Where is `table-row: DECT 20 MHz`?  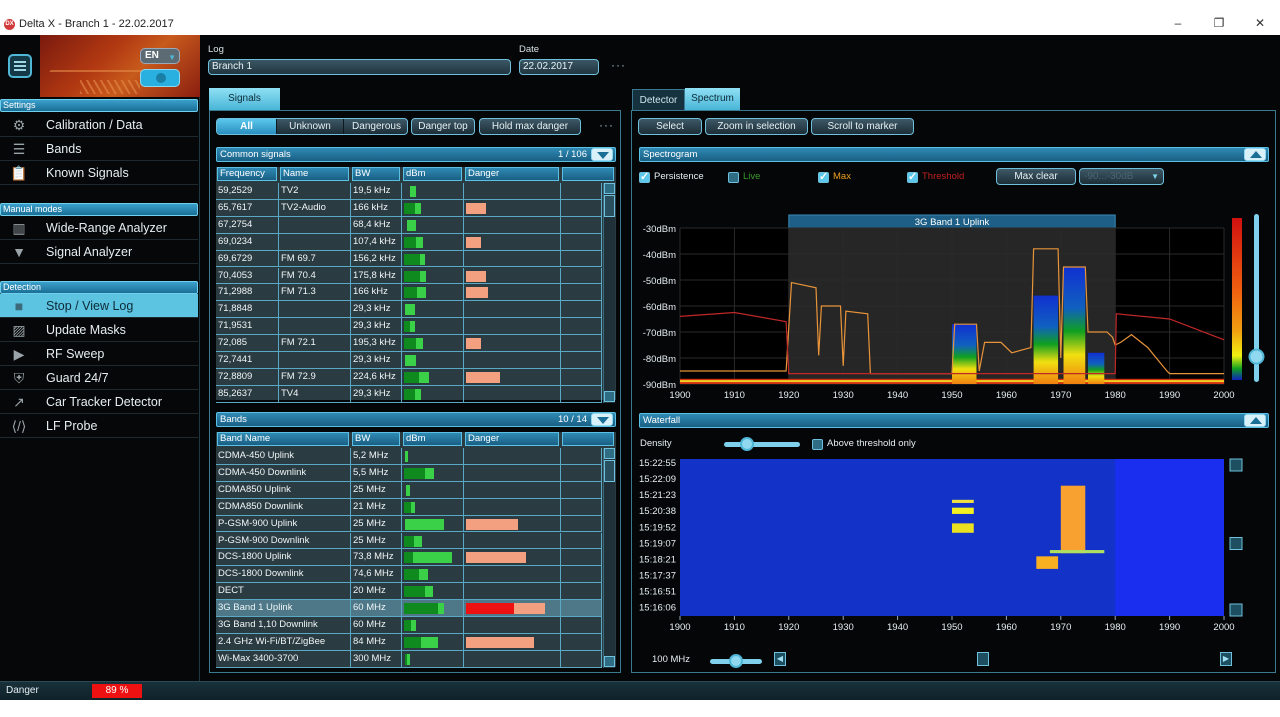 table-row: DECT 20 MHz is located at coordinates (409, 592).